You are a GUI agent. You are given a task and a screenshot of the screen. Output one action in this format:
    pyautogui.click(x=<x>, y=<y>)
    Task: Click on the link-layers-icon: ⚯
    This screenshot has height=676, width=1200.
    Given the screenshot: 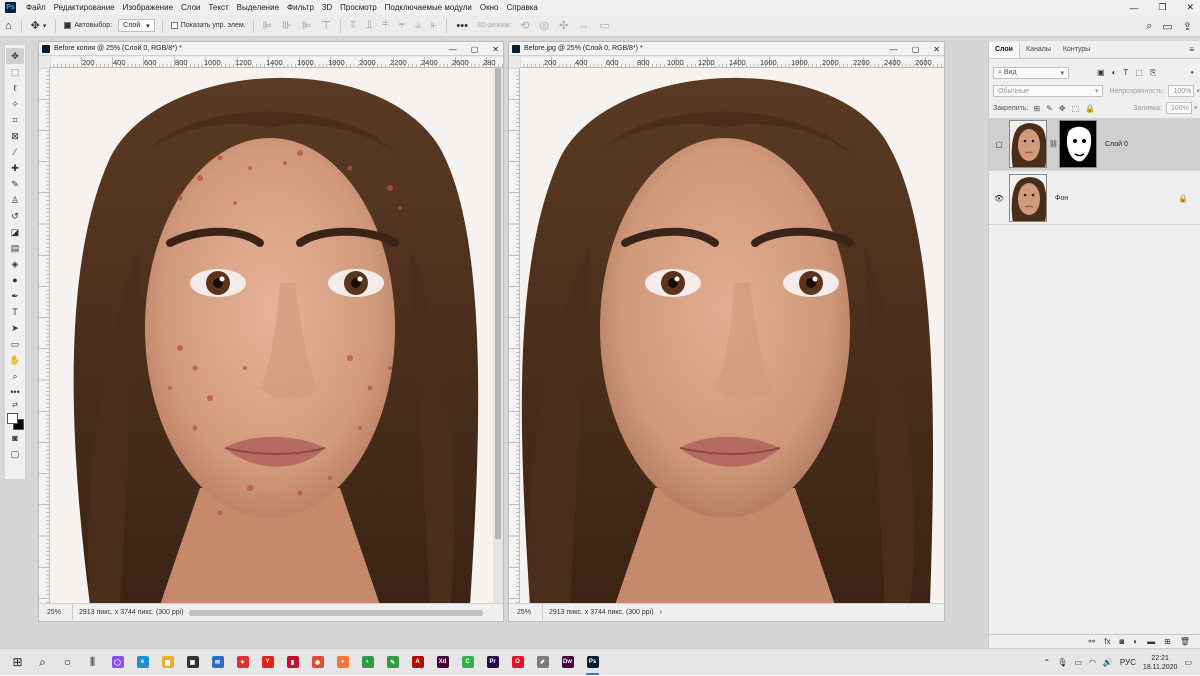 What is the action you would take?
    pyautogui.click(x=1092, y=641)
    